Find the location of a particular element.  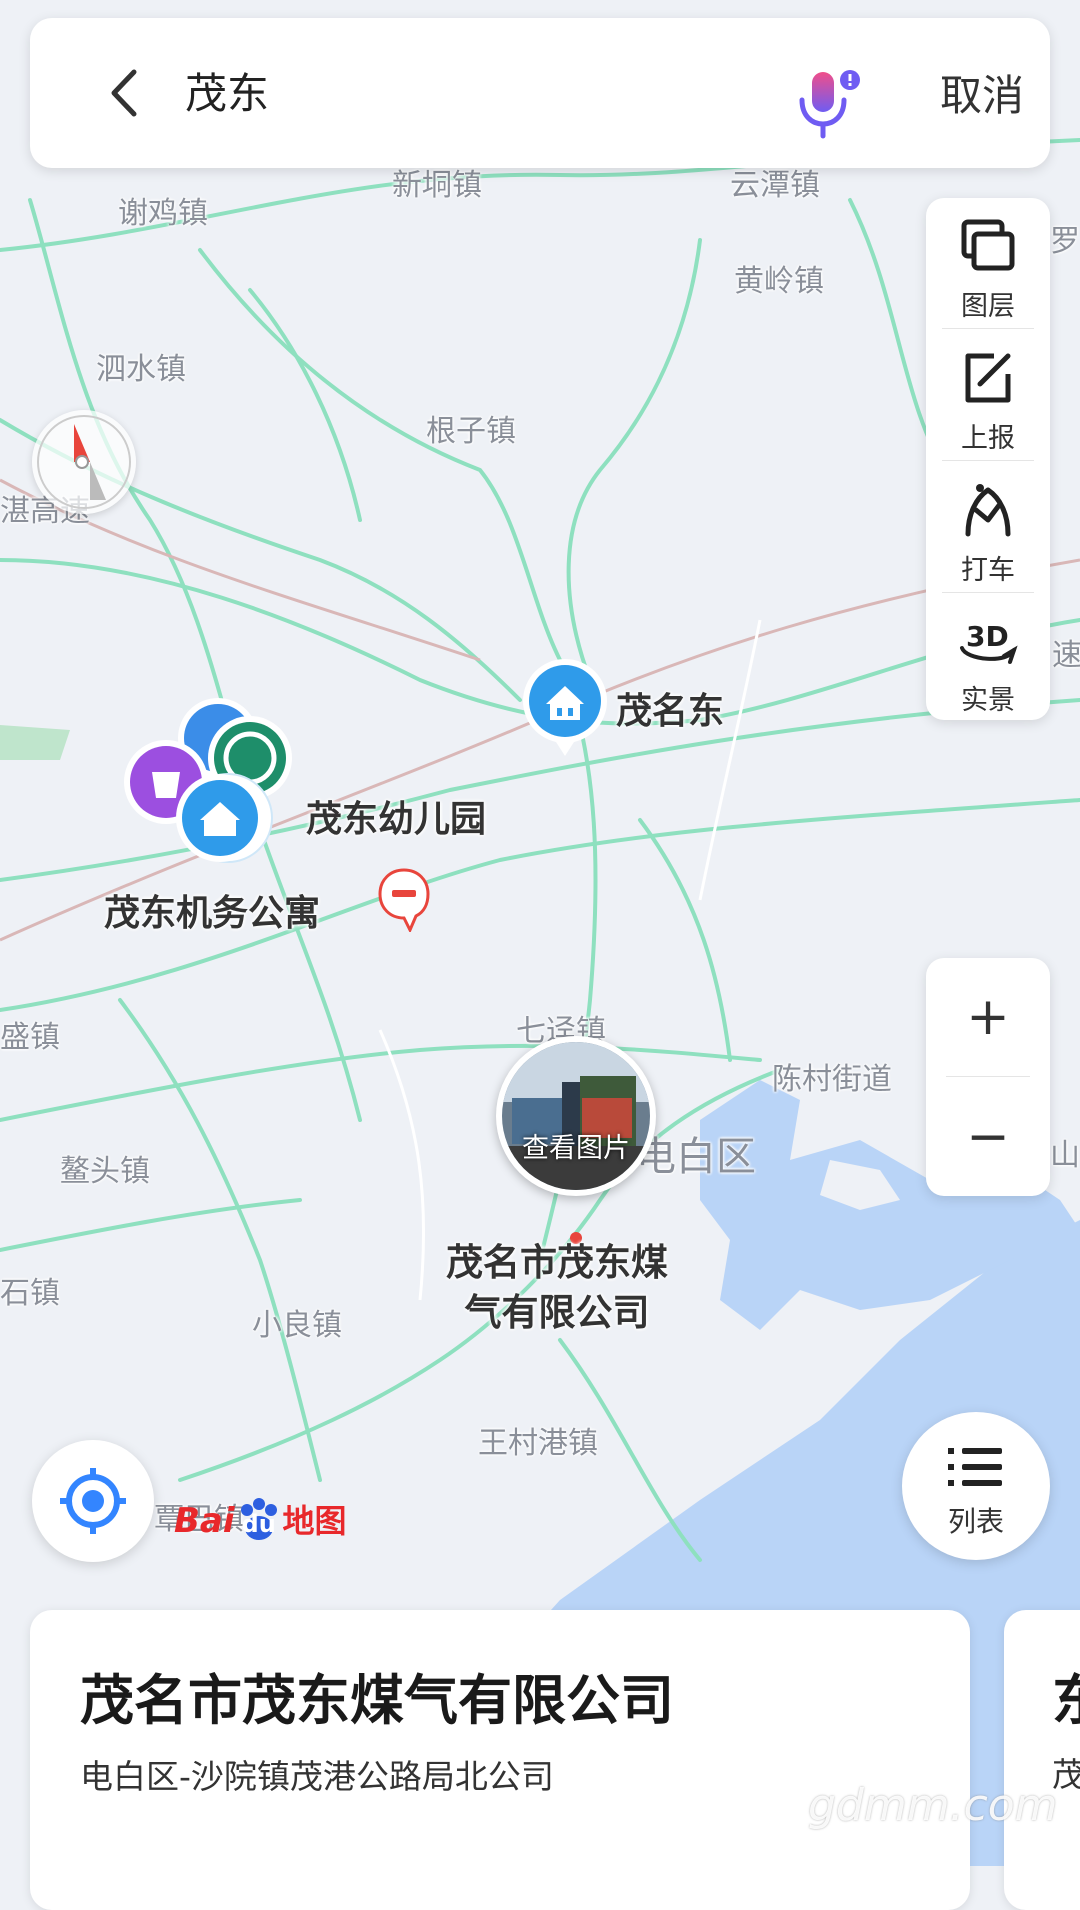

layers-label: 图层 is located at coordinates (988, 306).